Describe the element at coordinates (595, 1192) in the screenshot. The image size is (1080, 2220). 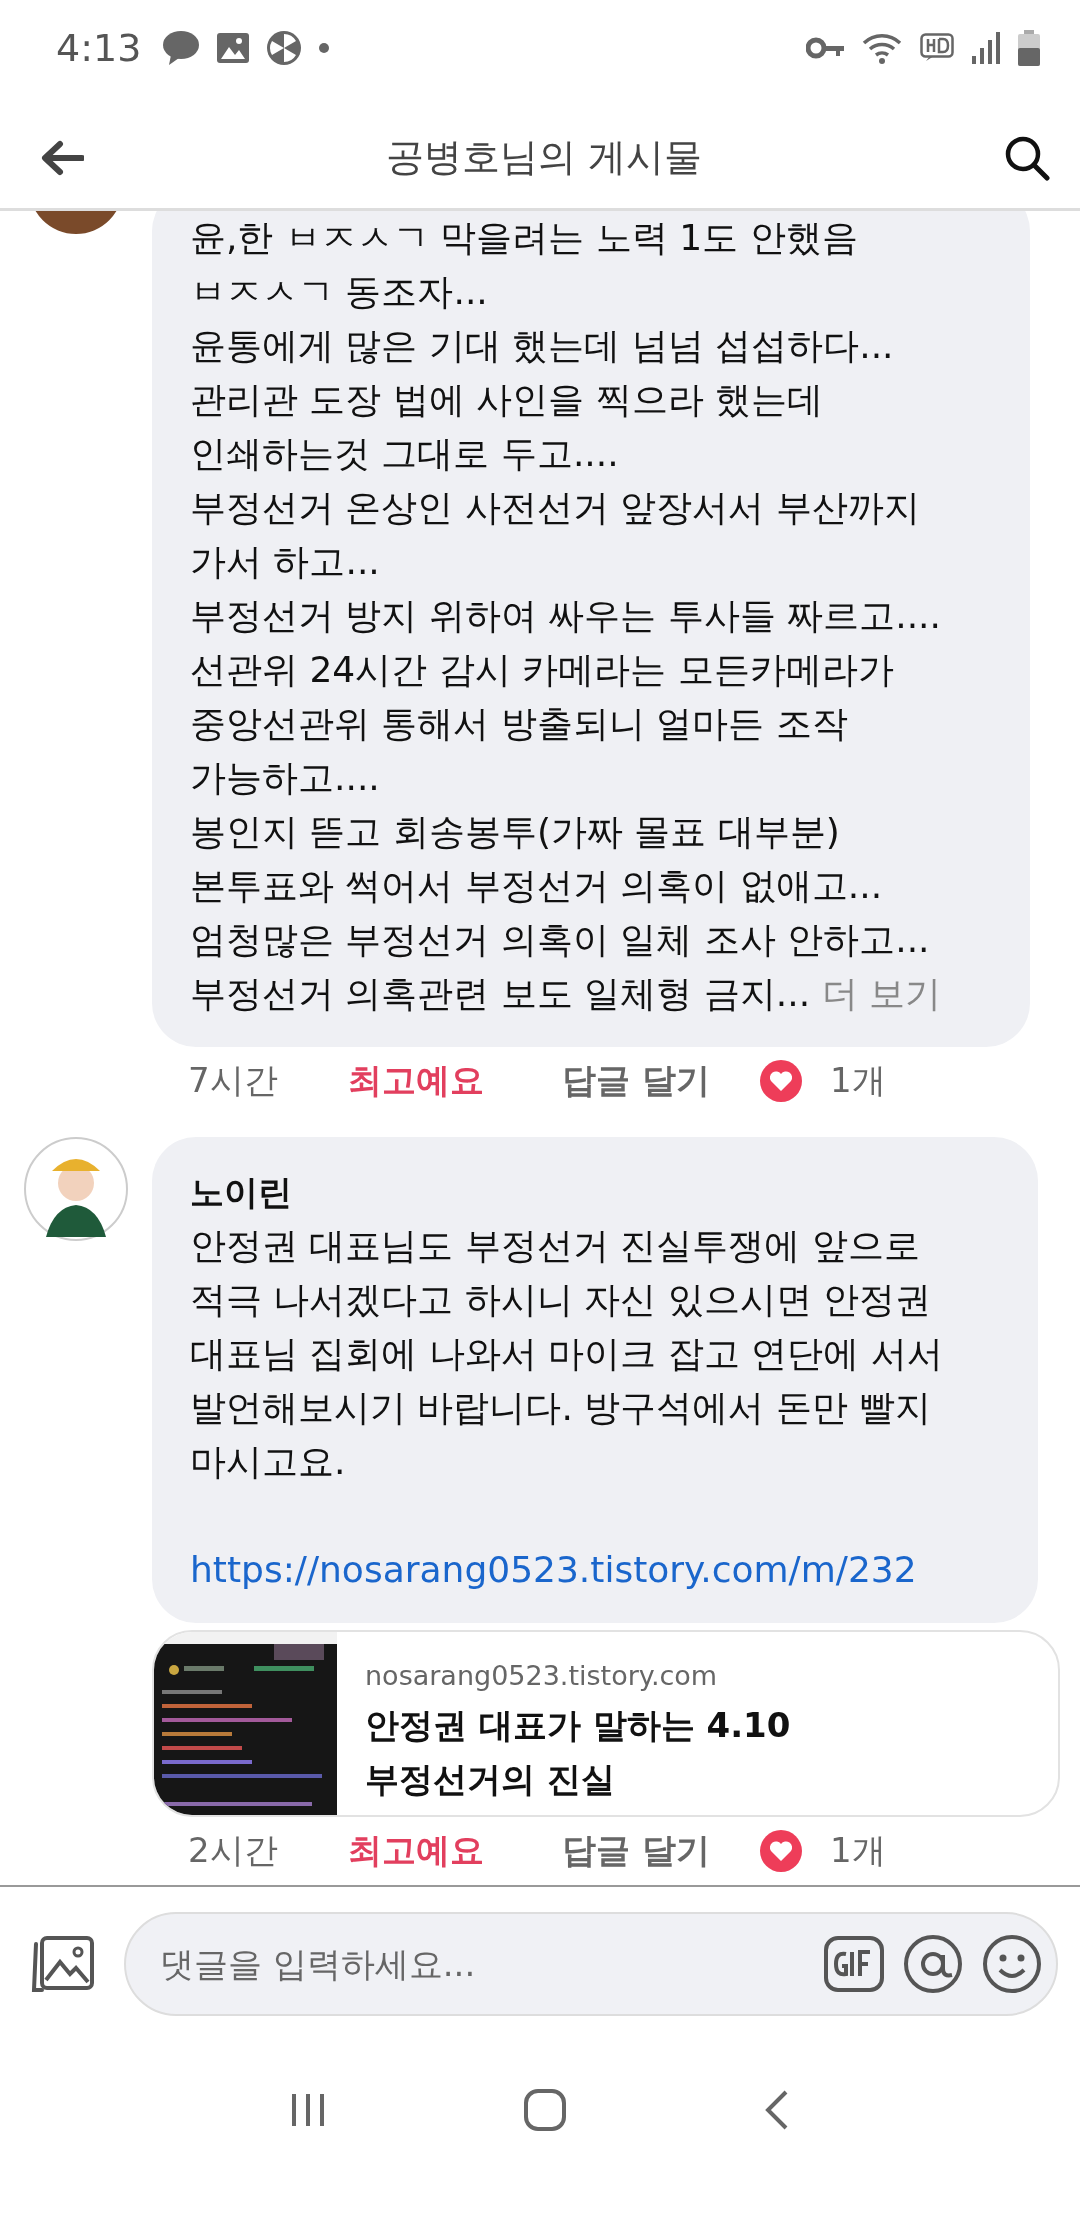
I see `comment-author: 노이린` at that location.